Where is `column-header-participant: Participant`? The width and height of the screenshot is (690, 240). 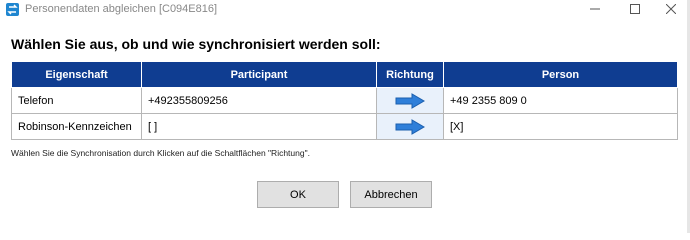
column-header-participant: Participant is located at coordinates (259, 74).